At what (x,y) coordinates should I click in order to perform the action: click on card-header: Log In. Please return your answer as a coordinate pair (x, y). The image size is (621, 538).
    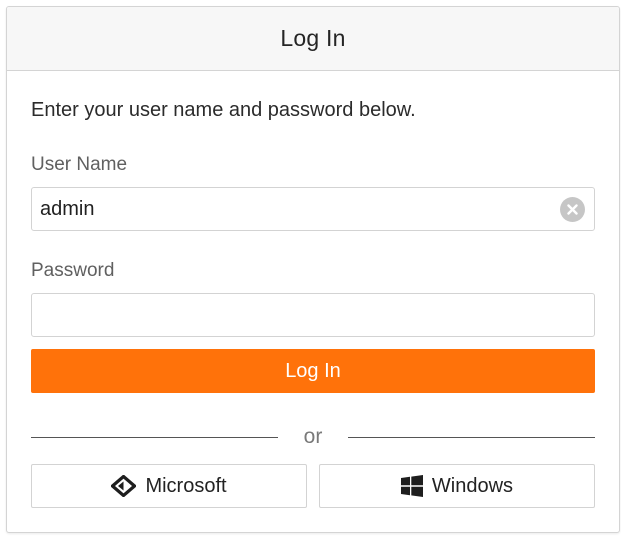
    Looking at the image, I should click on (313, 39).